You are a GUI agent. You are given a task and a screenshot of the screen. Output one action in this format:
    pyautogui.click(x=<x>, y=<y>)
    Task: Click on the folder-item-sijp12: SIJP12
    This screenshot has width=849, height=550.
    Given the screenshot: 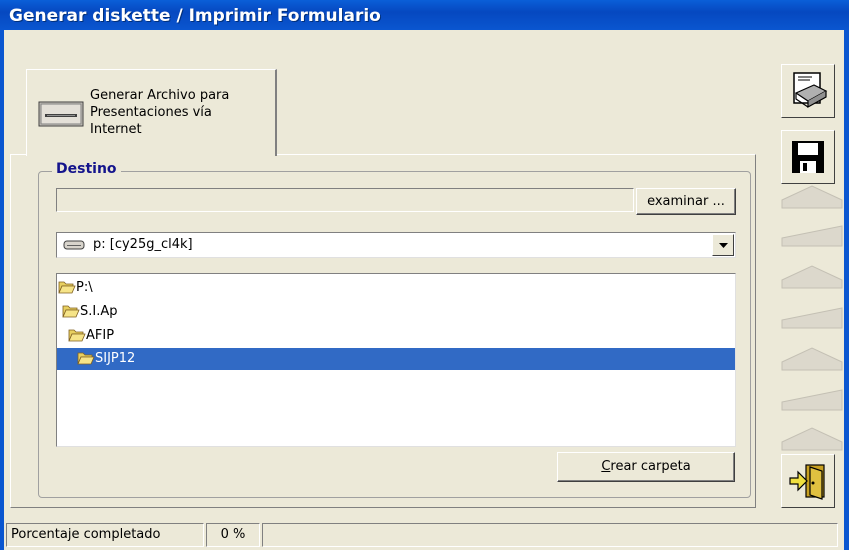 What is the action you would take?
    pyautogui.click(x=396, y=359)
    